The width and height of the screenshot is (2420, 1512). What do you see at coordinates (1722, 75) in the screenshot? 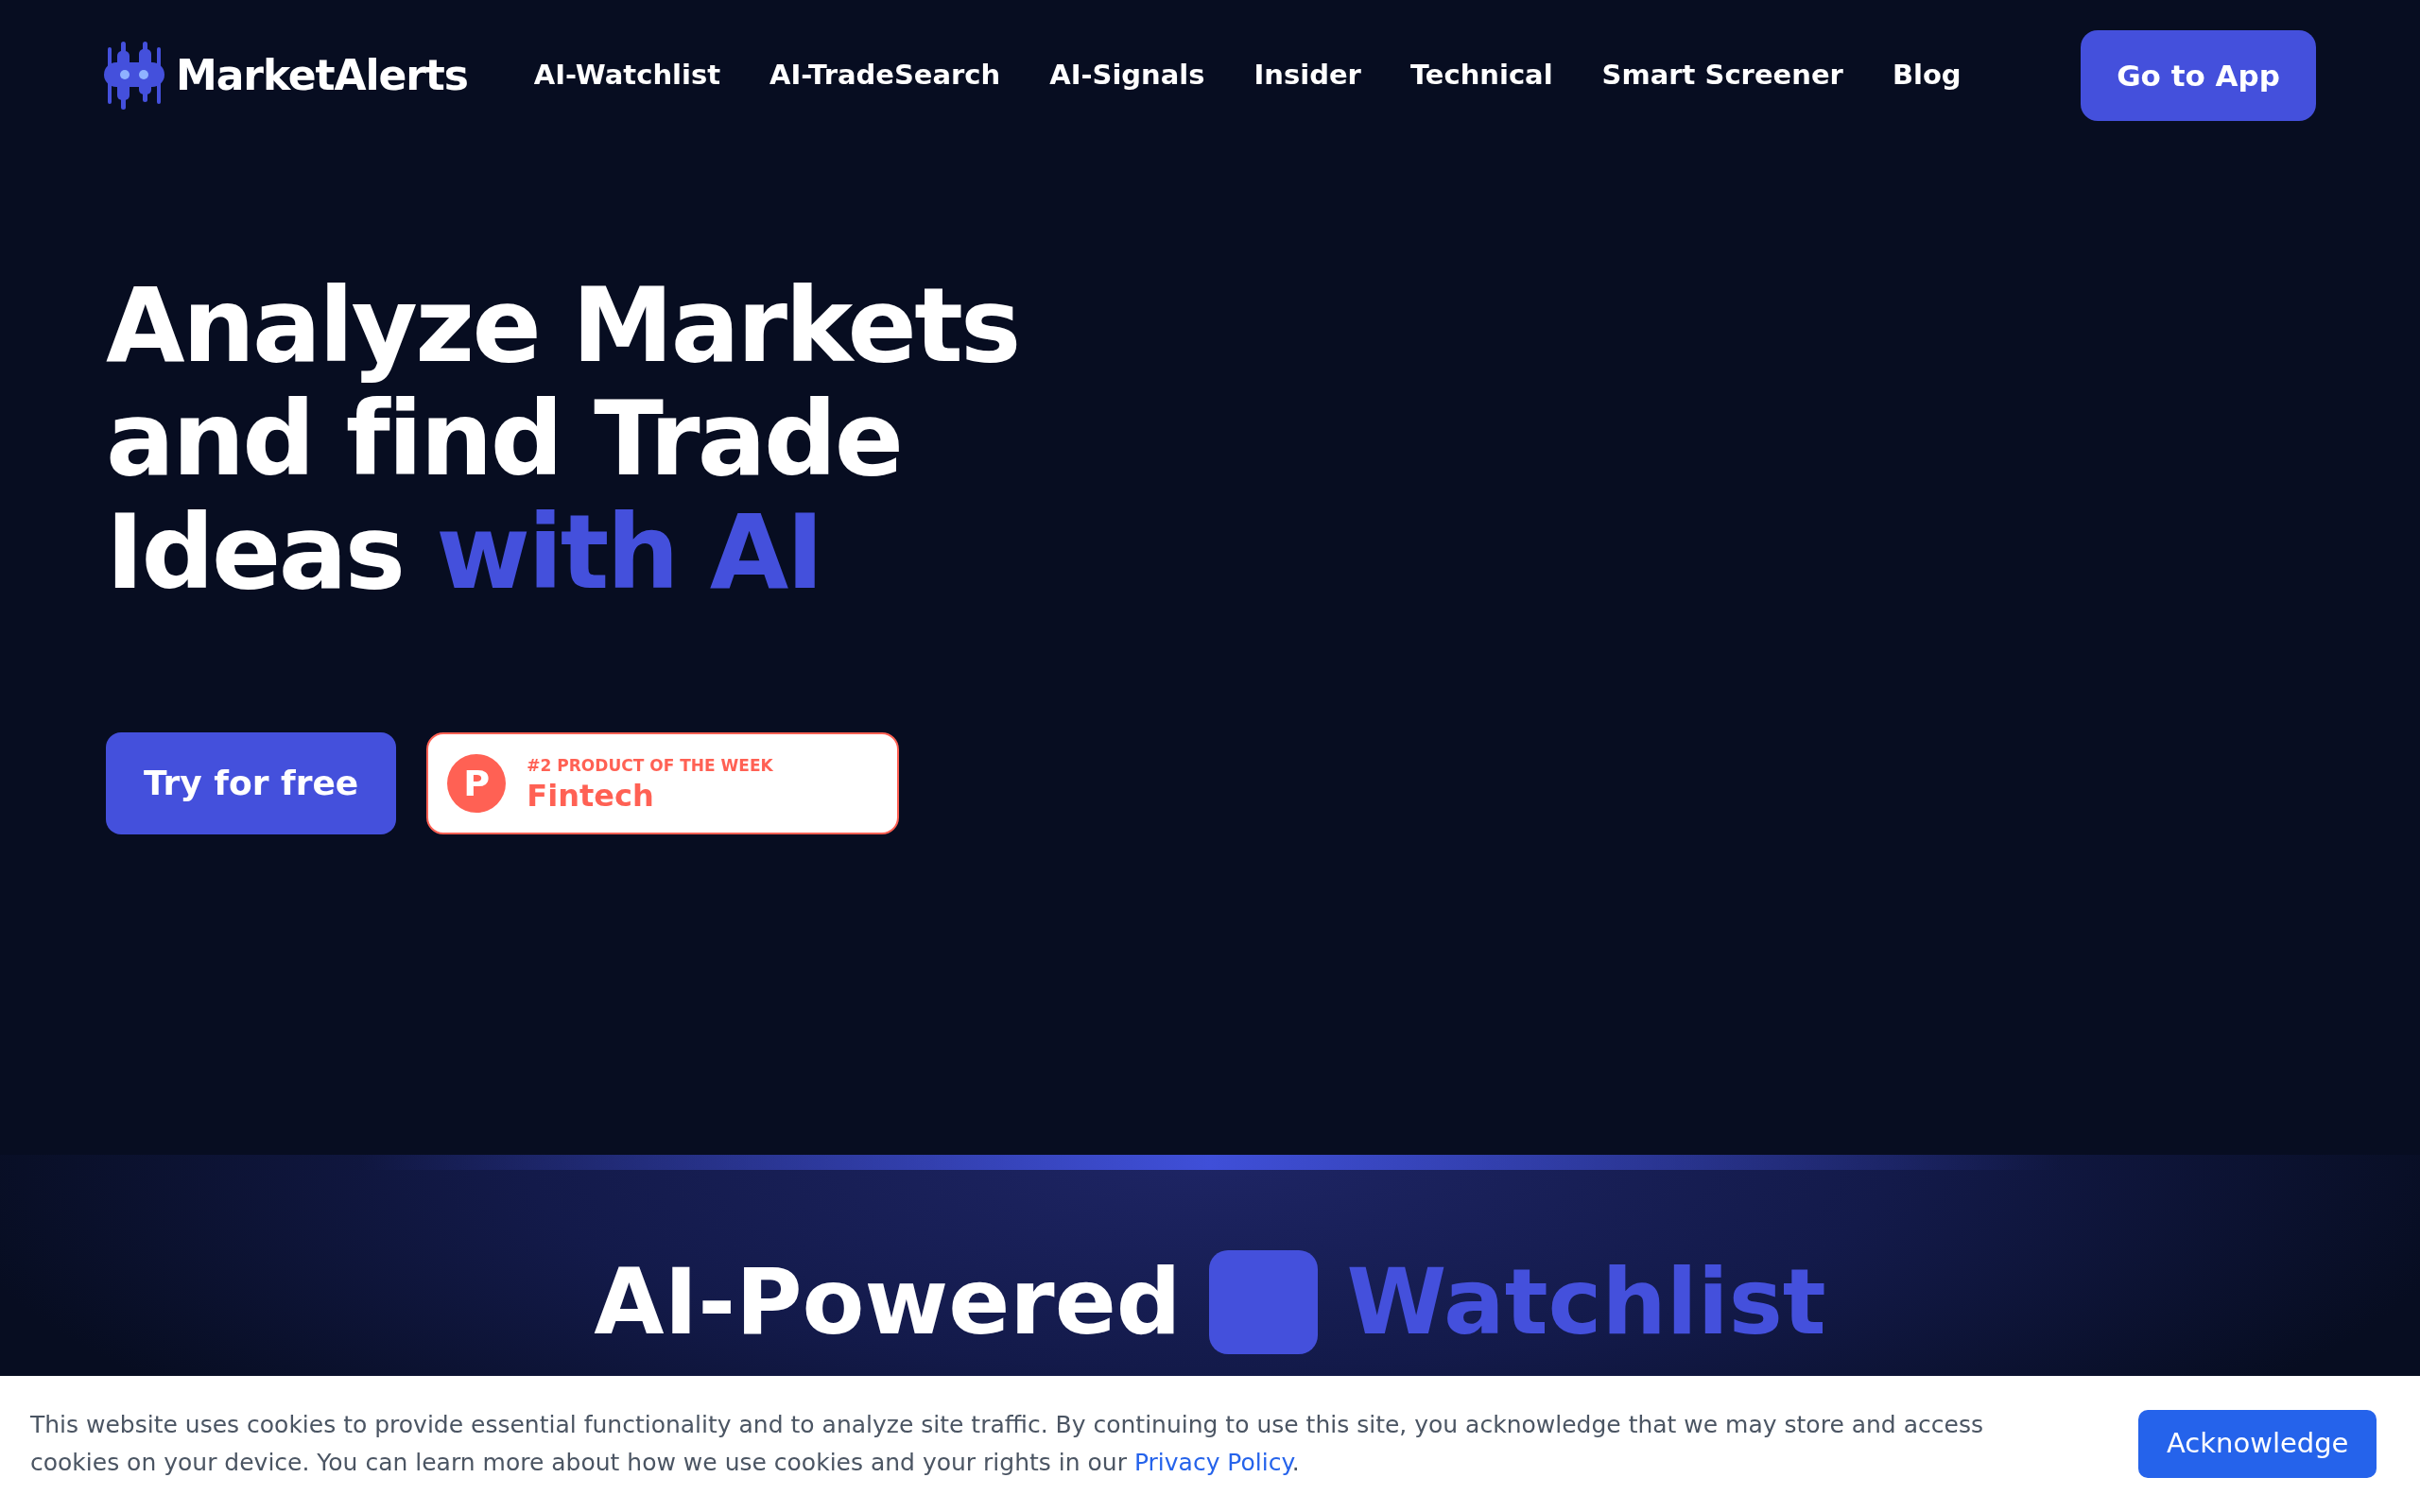
I see `nav-link: Smart Screener` at bounding box center [1722, 75].